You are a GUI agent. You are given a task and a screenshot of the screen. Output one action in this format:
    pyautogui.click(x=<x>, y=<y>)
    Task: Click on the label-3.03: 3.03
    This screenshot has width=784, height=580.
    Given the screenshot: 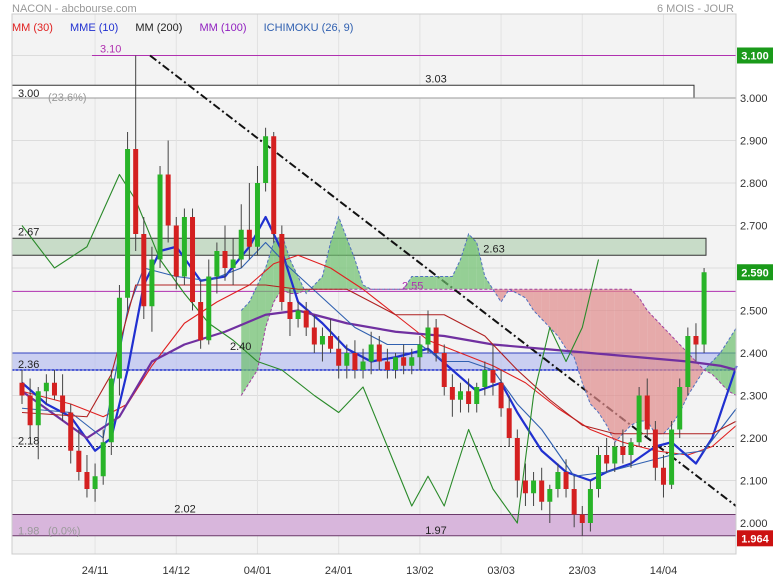 What is the action you would take?
    pyautogui.click(x=435, y=79)
    